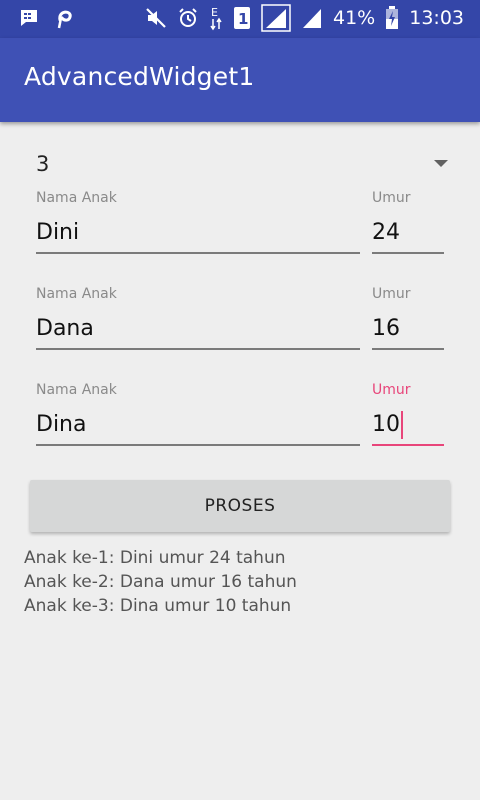 The width and height of the screenshot is (480, 800). What do you see at coordinates (156, 18) in the screenshot?
I see `mute-icon` at bounding box center [156, 18].